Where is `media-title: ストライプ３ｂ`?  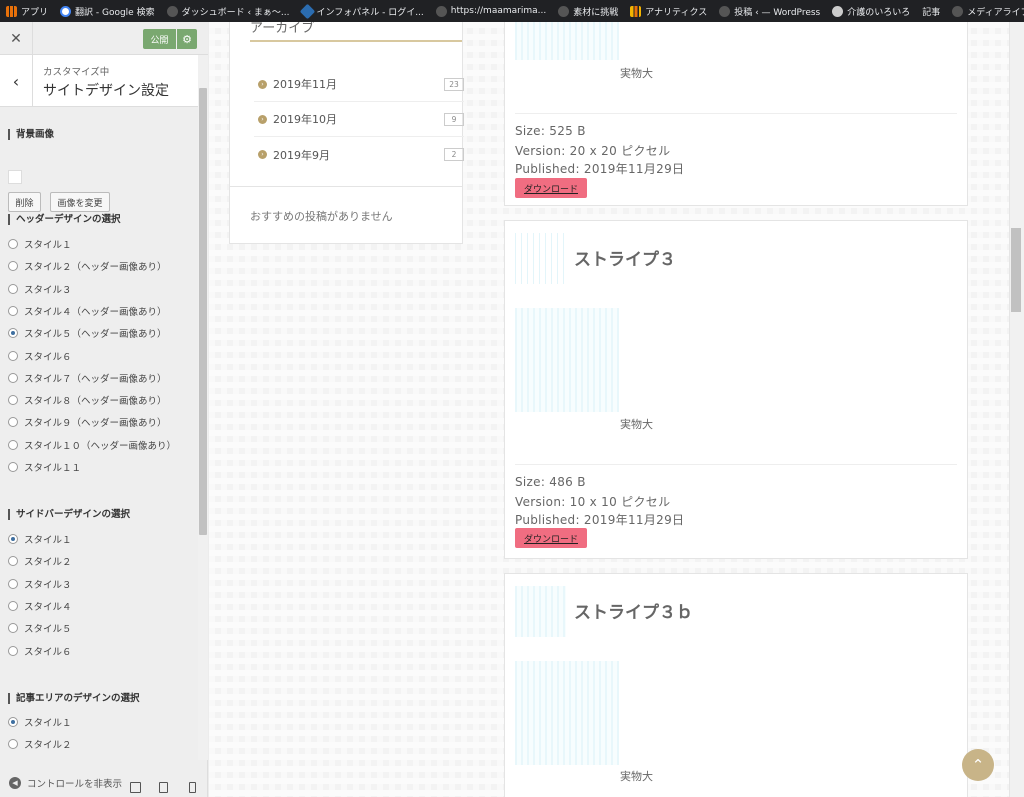 media-title: ストライプ３ｂ is located at coordinates (633, 613).